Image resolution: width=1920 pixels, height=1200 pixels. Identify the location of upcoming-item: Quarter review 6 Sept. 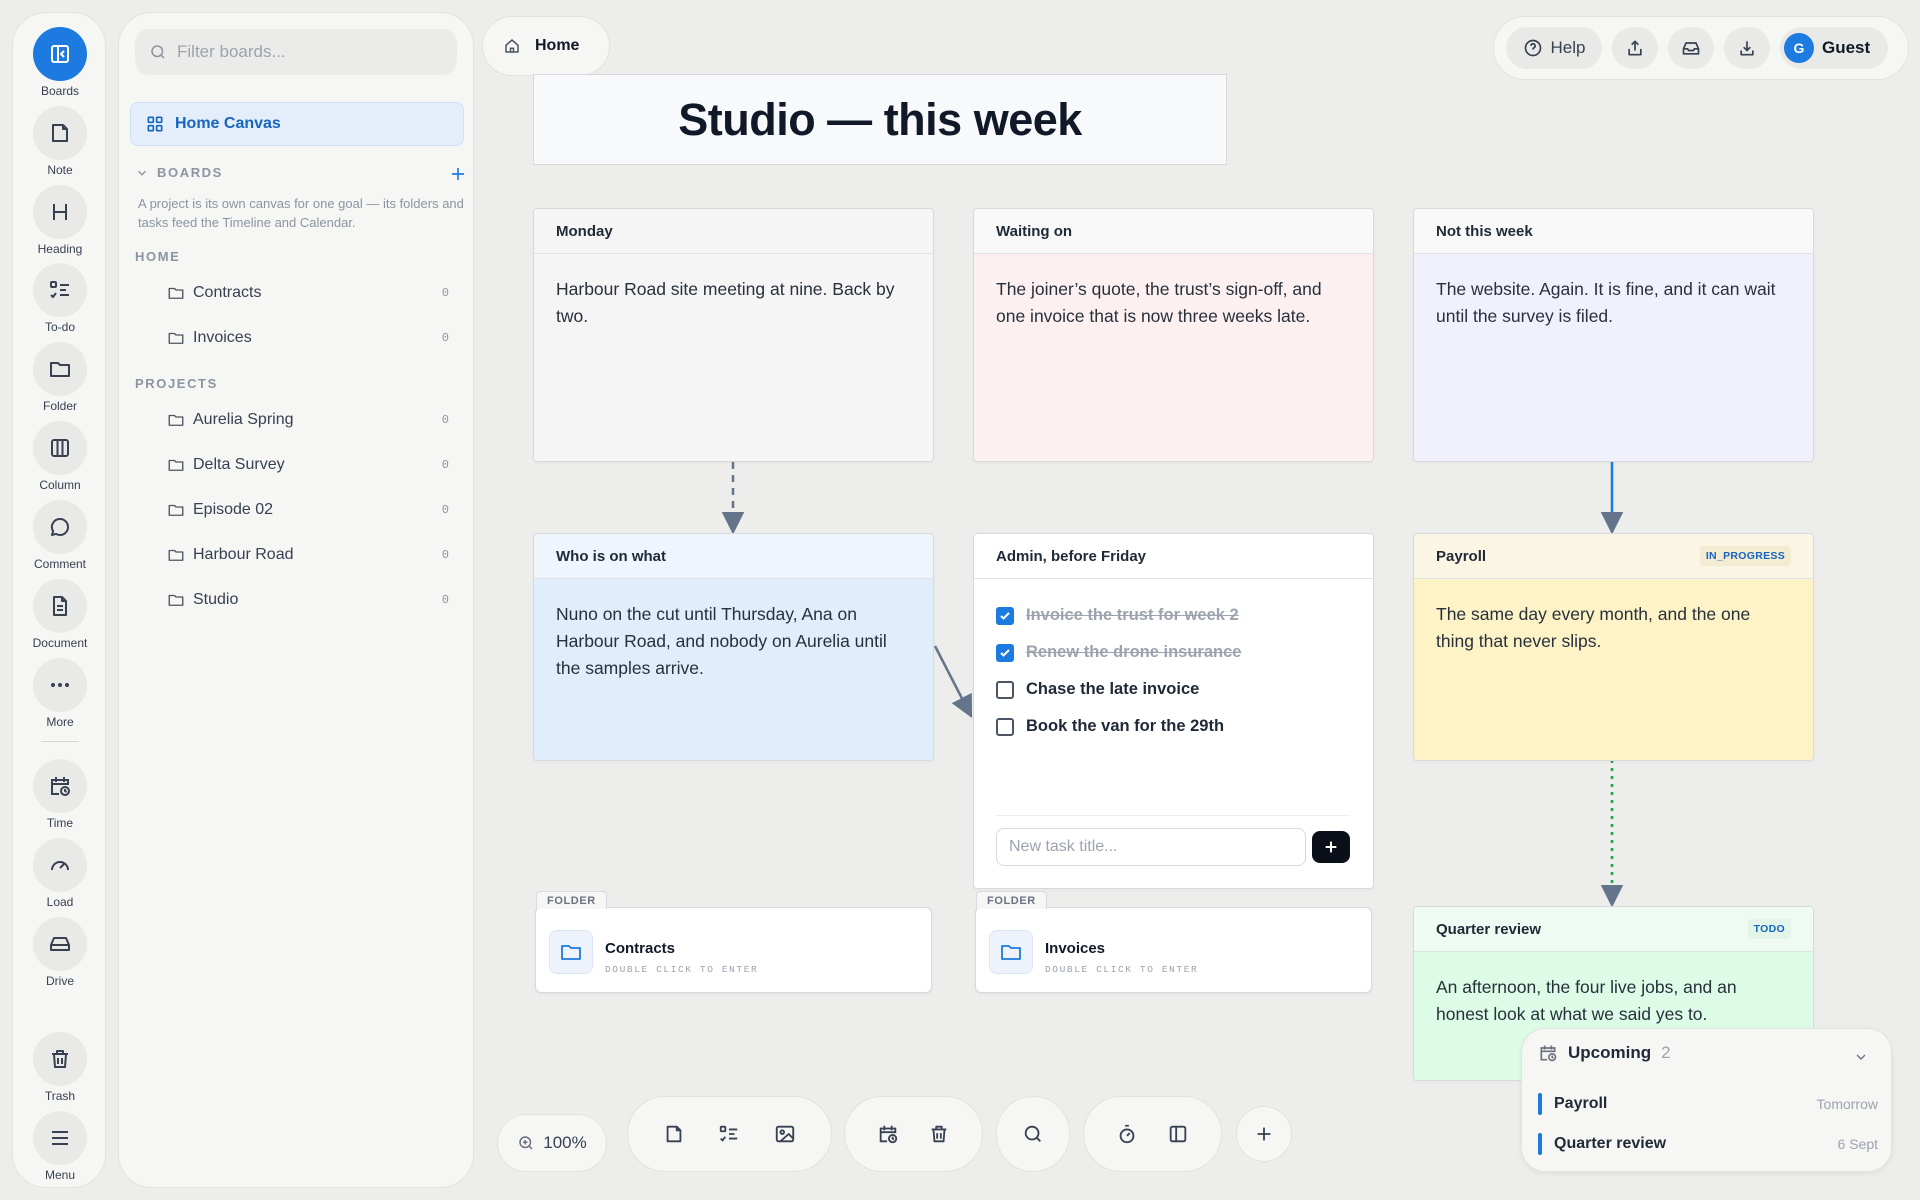
(1708, 1144).